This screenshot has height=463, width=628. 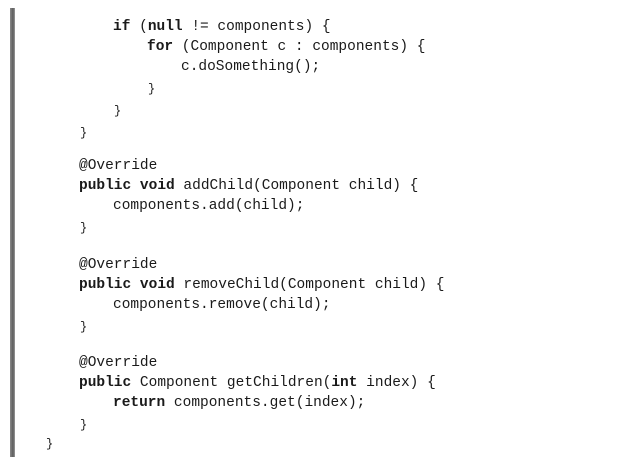 I want to click on code-text: index) {, so click(x=396, y=383).